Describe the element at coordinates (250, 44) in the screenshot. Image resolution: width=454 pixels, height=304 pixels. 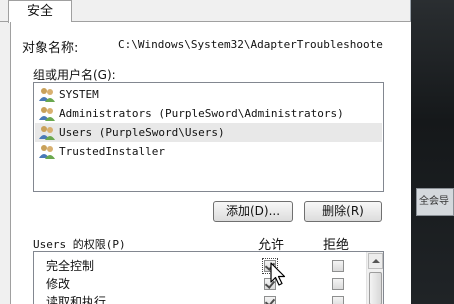
I see `object-name-value: C:\Windows\System32\AdapterTroubleshoote` at that location.